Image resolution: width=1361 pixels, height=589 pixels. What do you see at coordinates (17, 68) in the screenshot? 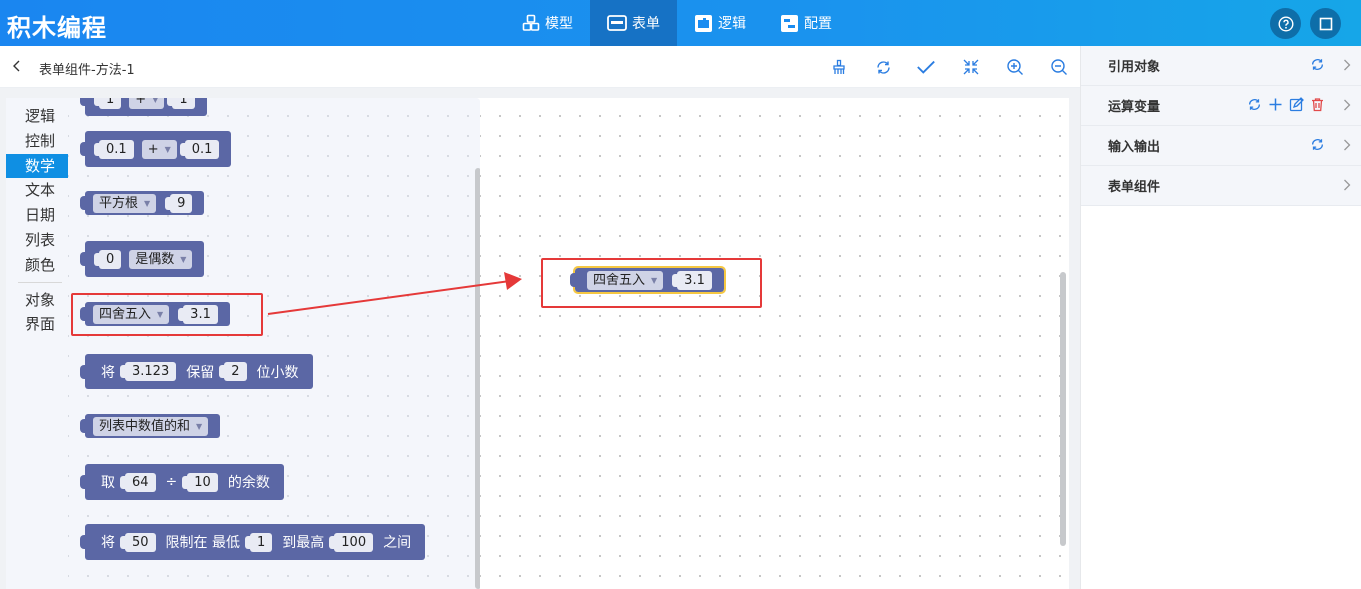
I see `back-icon` at bounding box center [17, 68].